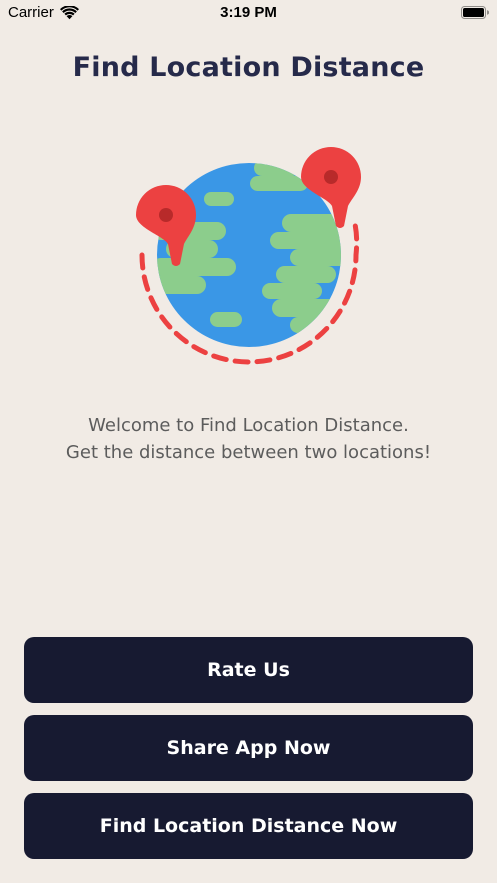 The width and height of the screenshot is (497, 883). Describe the element at coordinates (248, 748) in the screenshot. I see `share-app-button: Share App Now` at that location.